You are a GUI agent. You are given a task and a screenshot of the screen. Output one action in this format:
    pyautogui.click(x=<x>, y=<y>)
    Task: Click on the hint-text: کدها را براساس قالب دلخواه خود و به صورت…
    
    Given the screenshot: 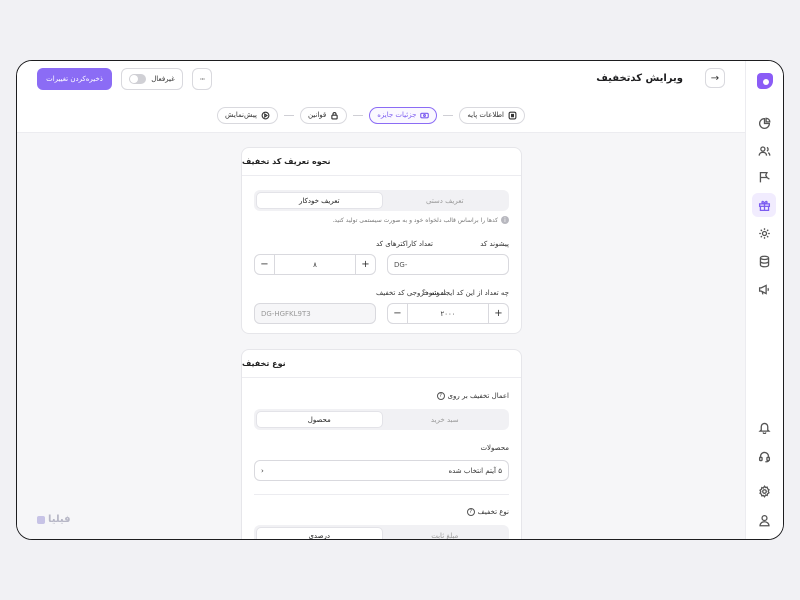 What is the action you would take?
    pyautogui.click(x=415, y=220)
    